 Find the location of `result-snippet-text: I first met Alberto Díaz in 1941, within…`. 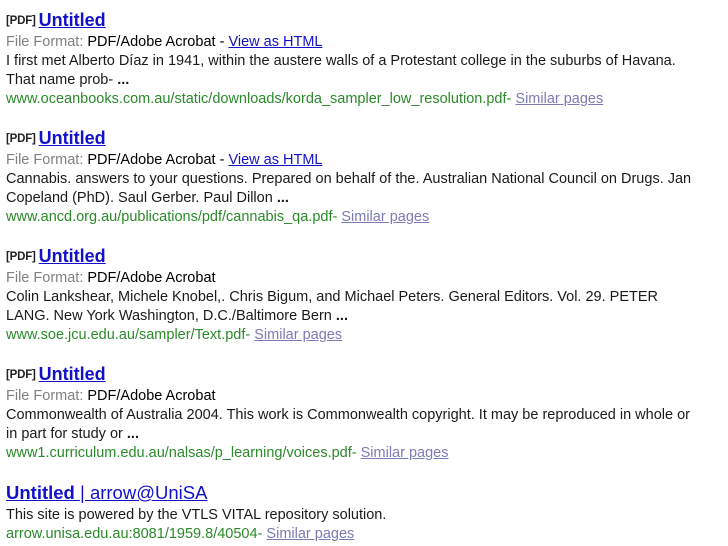

result-snippet-text: I first met Alberto Díaz in 1941, within… is located at coordinates (341, 70).